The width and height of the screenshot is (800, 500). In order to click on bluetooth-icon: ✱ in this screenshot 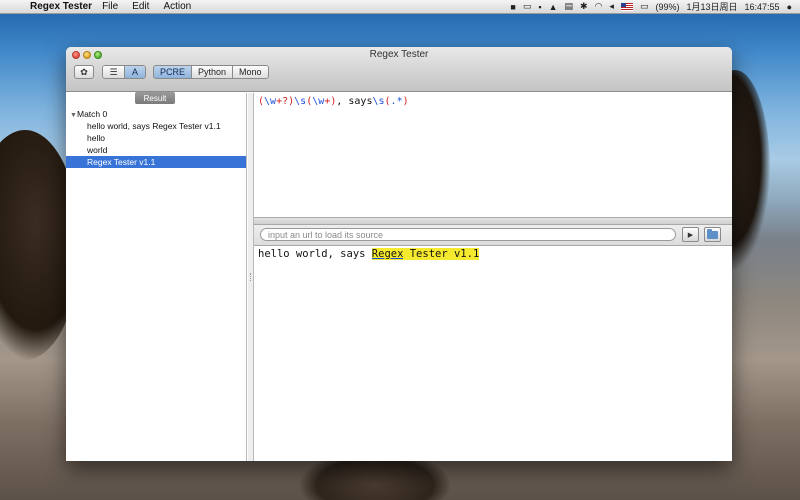, I will do `click(584, 6)`.